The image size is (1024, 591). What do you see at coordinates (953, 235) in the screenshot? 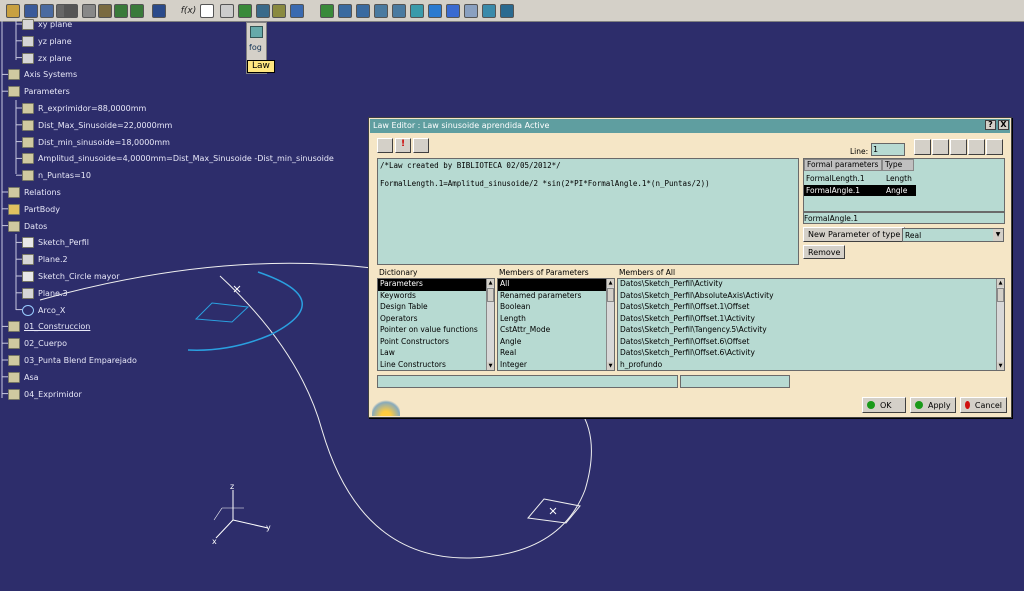
I see `parameter-type-select: Real ▼` at bounding box center [953, 235].